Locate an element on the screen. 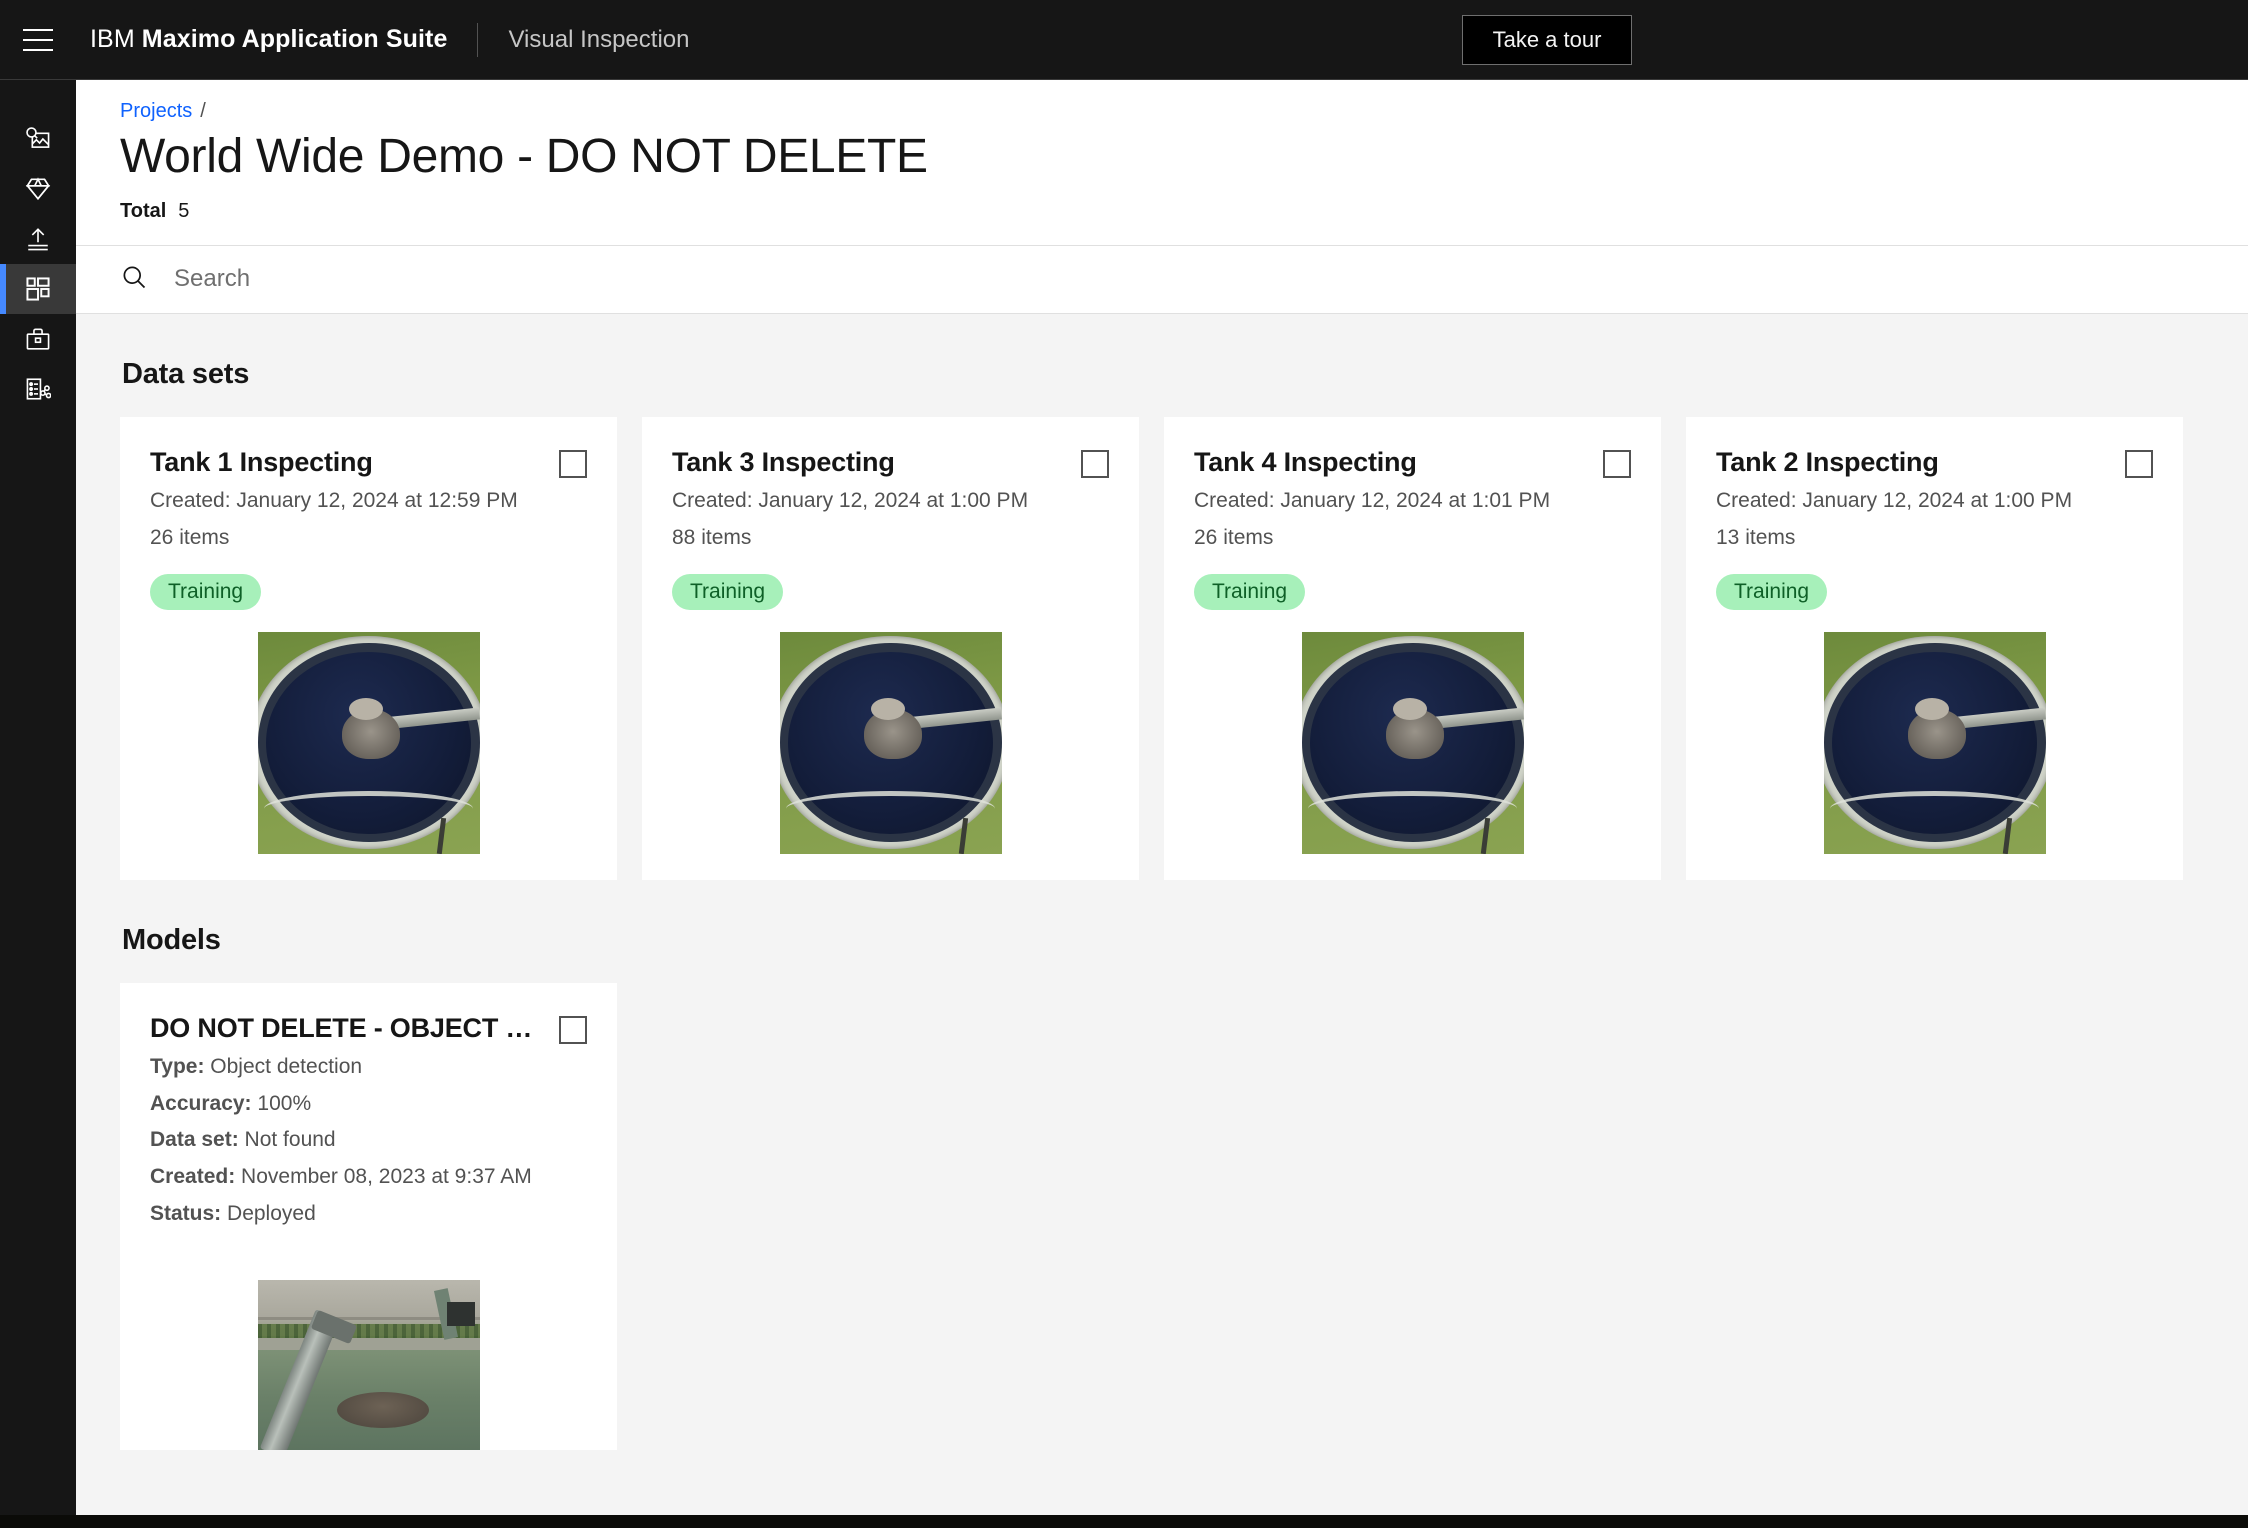 The width and height of the screenshot is (2248, 1528). model-dataset-label: Data set: is located at coordinates (194, 1140).